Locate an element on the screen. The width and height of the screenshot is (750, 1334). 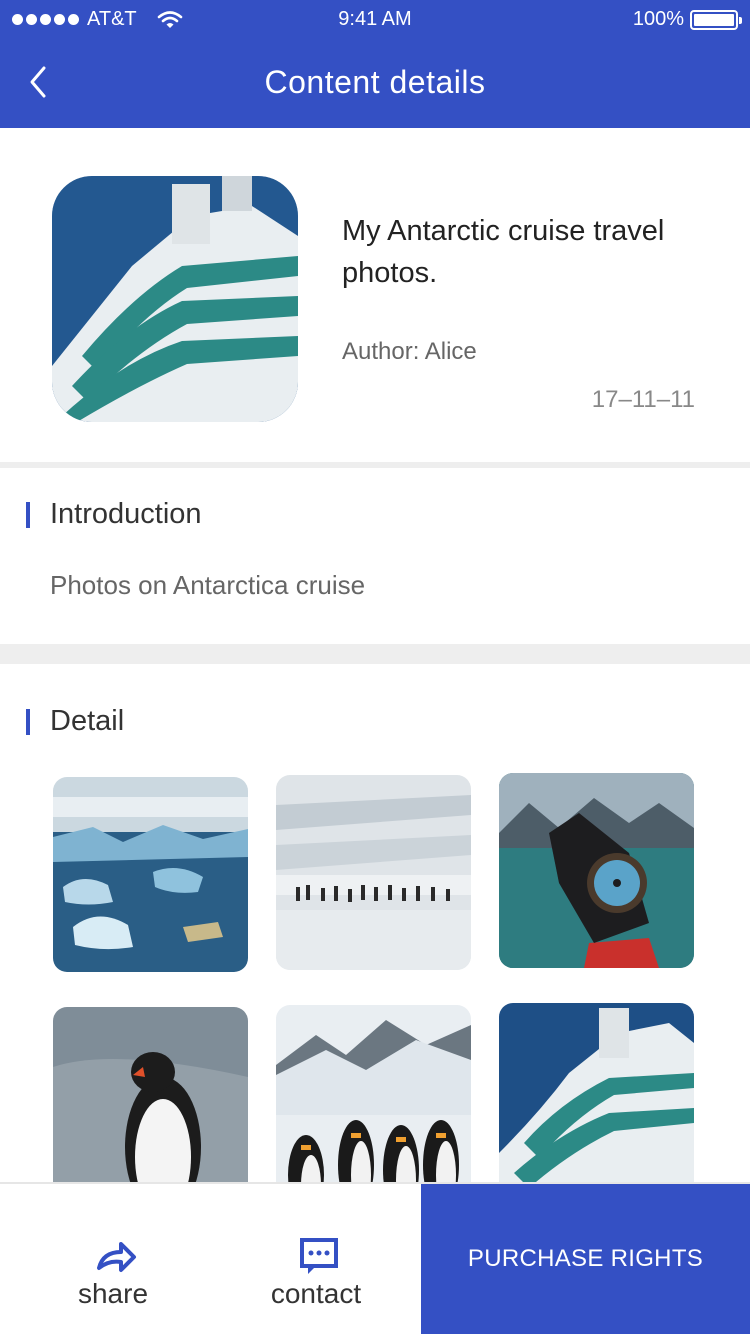
introduction-text: Photos on Antarctica cruise is located at coordinates (208, 585).